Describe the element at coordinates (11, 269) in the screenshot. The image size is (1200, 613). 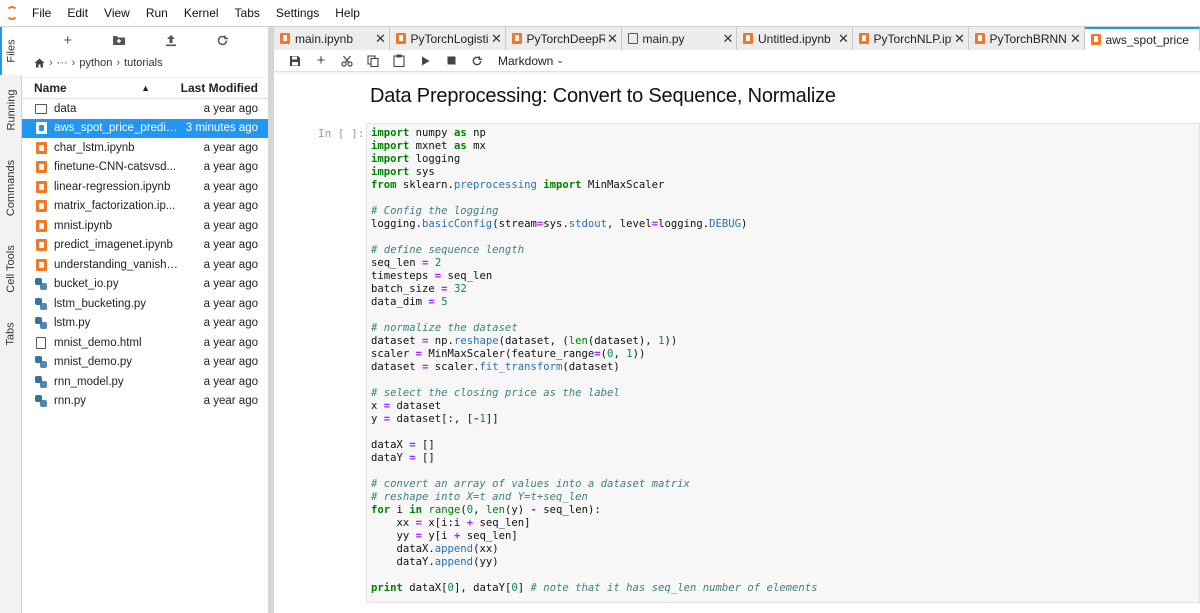
I see `sidebar-tab-cell-tools: Cell Tools` at that location.